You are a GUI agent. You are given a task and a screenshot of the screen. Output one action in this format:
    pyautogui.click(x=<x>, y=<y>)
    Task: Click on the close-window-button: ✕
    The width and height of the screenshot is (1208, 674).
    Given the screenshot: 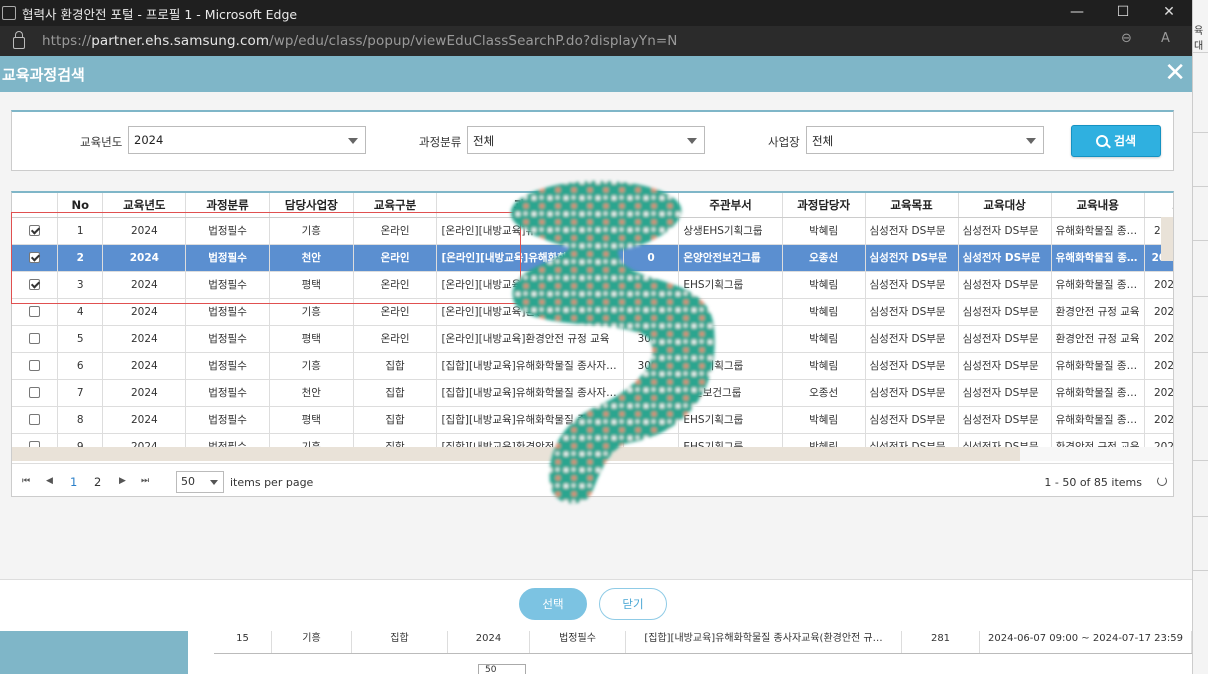 What is the action you would take?
    pyautogui.click(x=1169, y=13)
    